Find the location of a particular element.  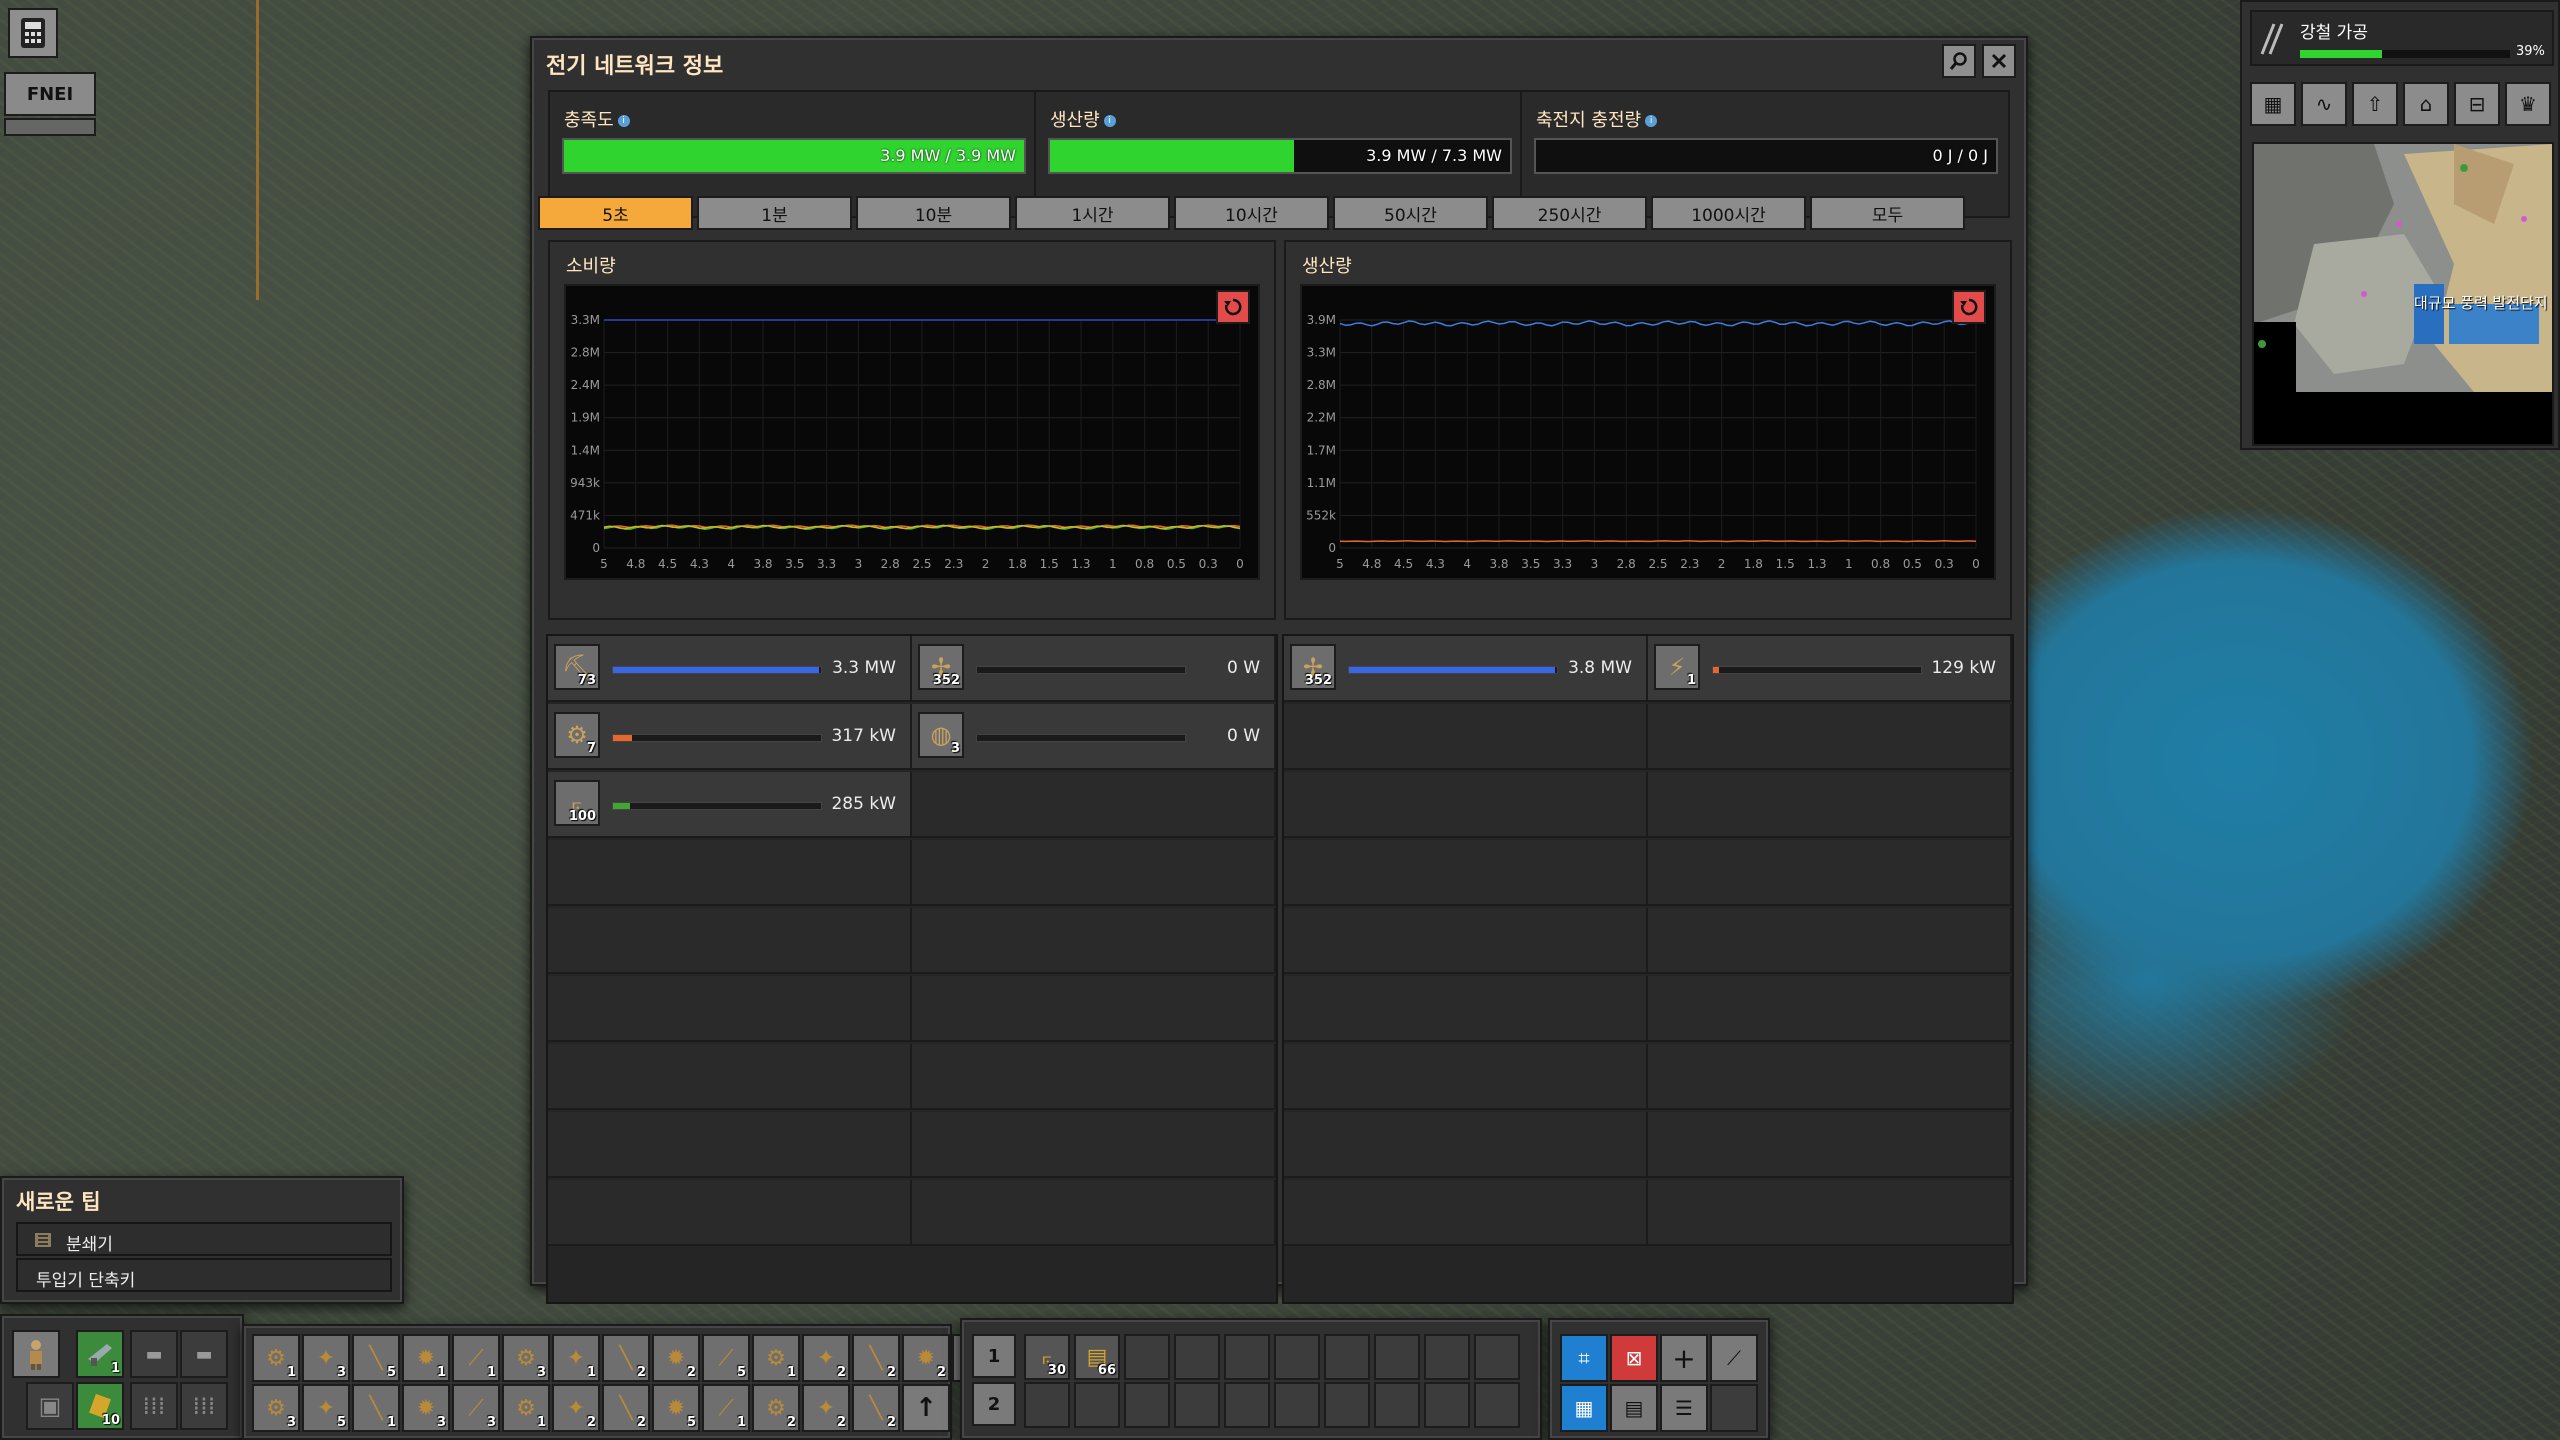

weapon-slot: 1 is located at coordinates (100, 1354).